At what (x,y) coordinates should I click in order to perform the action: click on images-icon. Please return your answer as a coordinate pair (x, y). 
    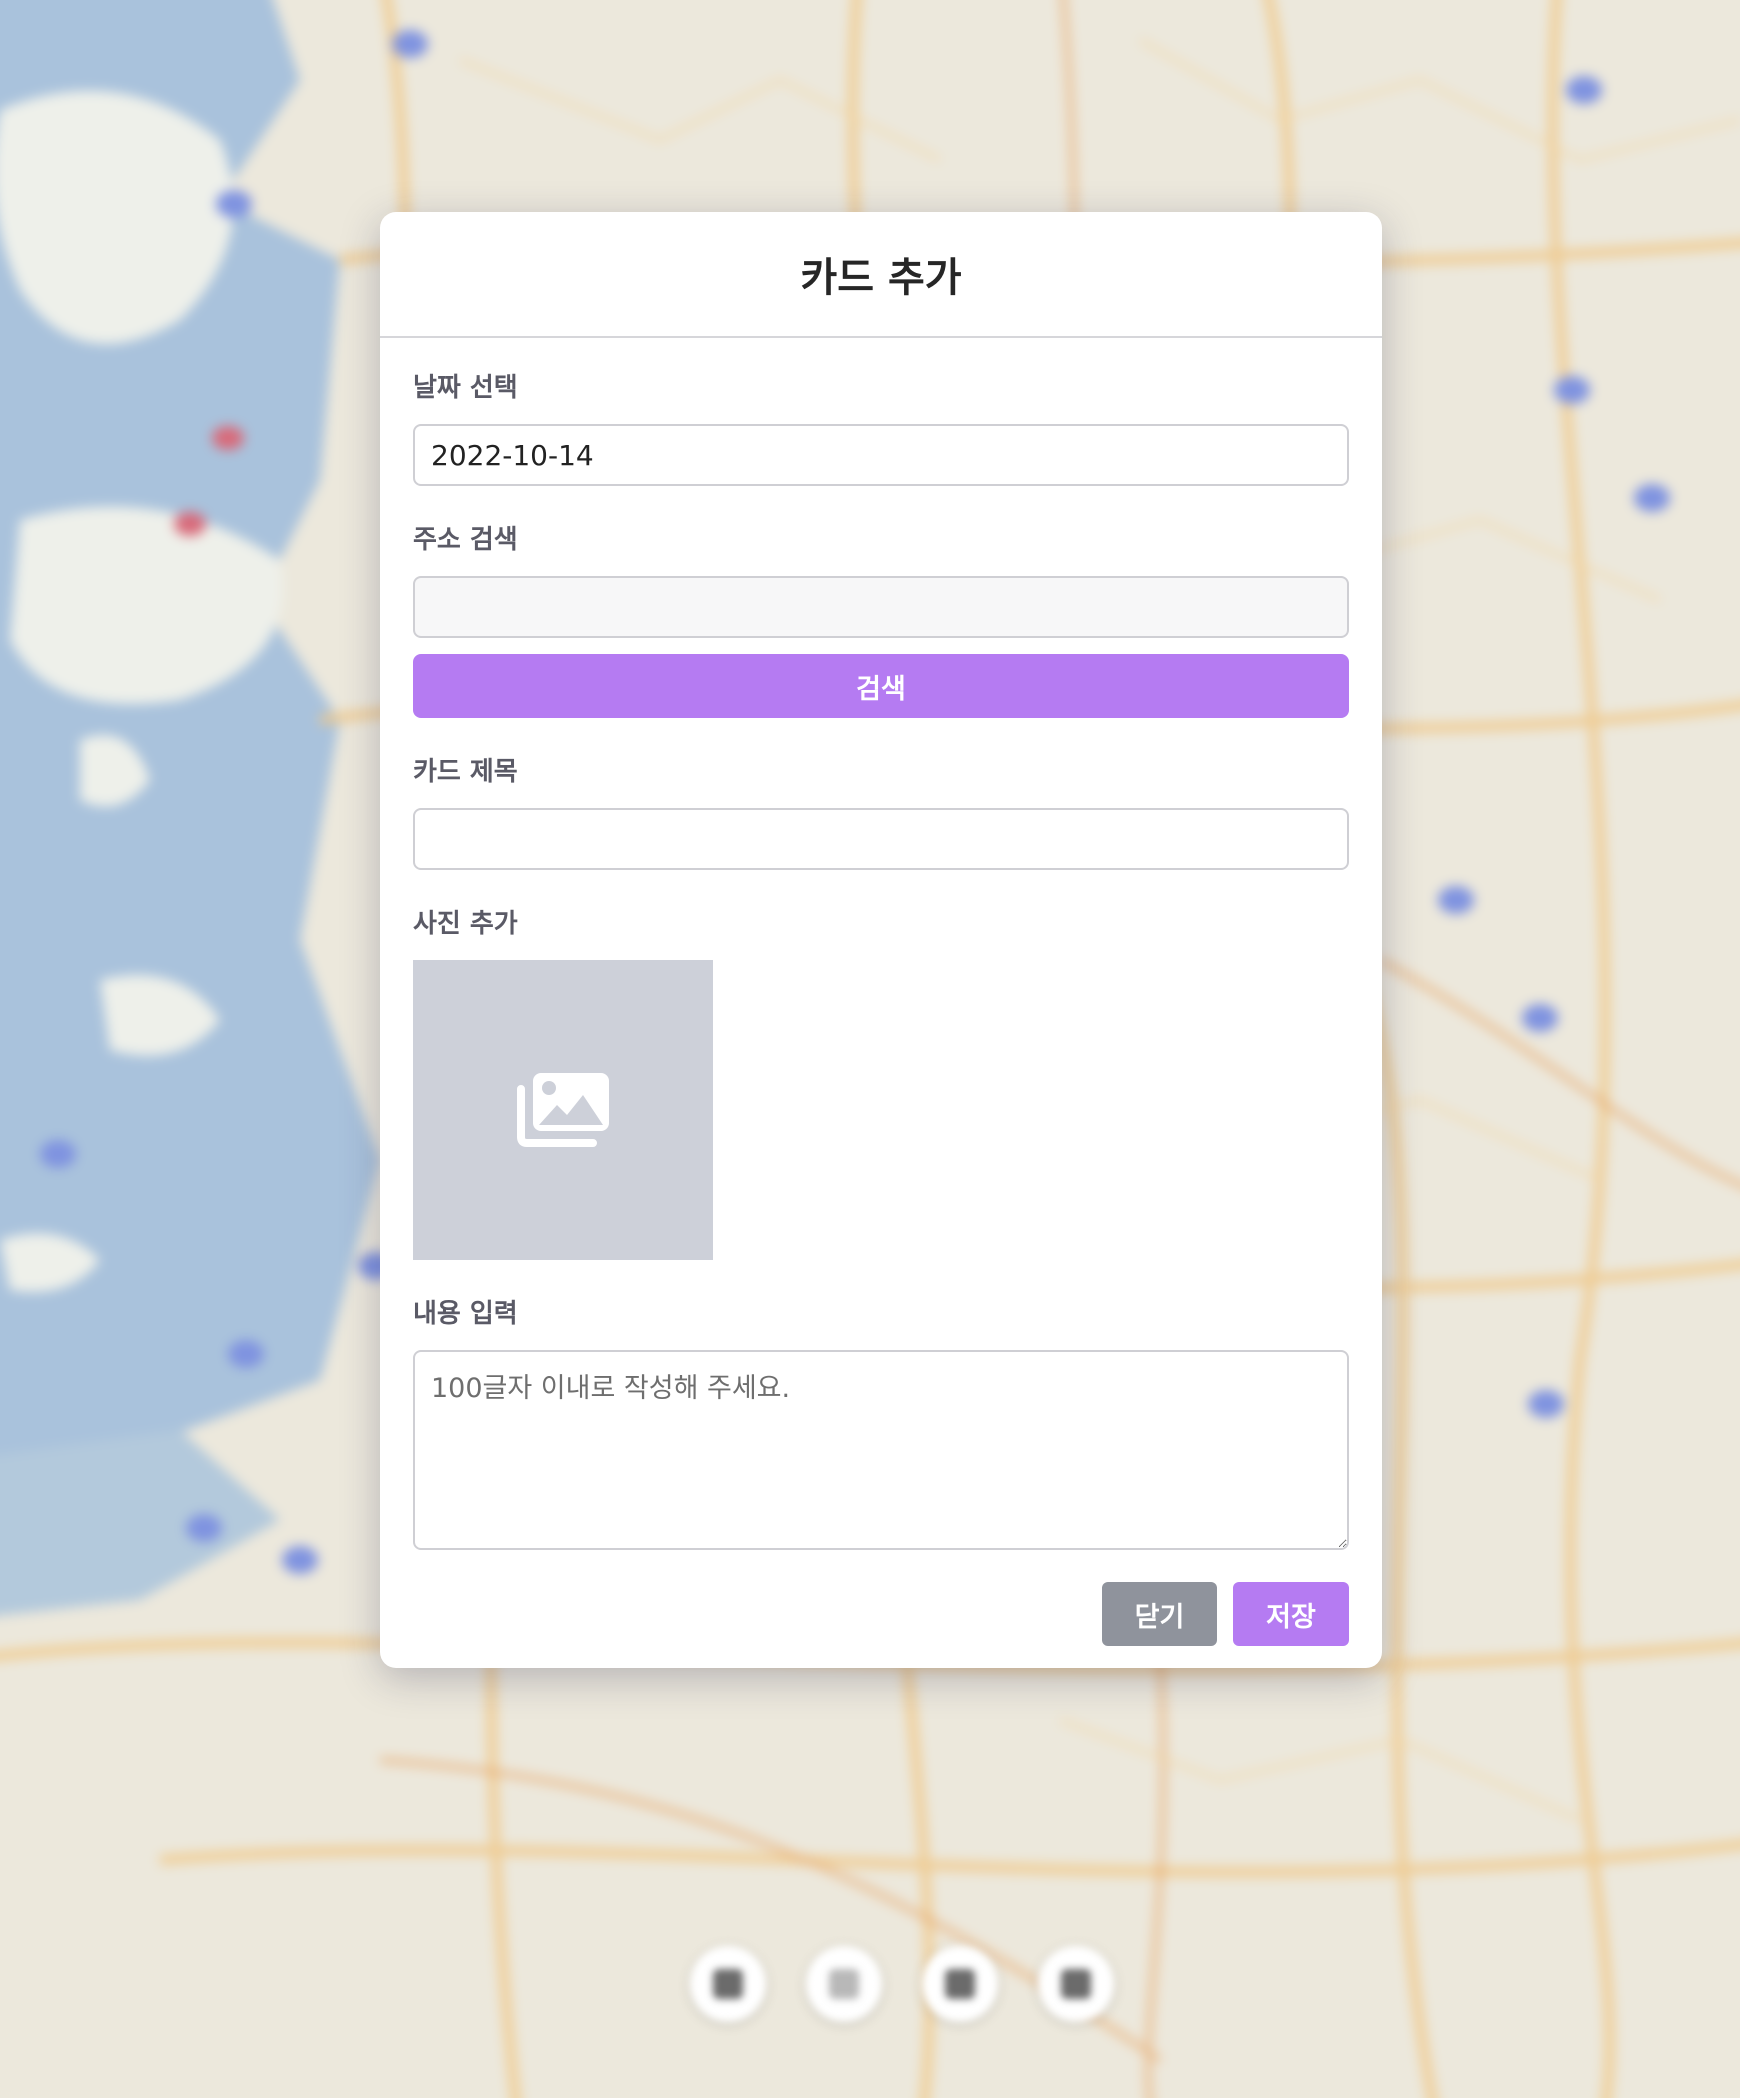
    Looking at the image, I should click on (563, 1110).